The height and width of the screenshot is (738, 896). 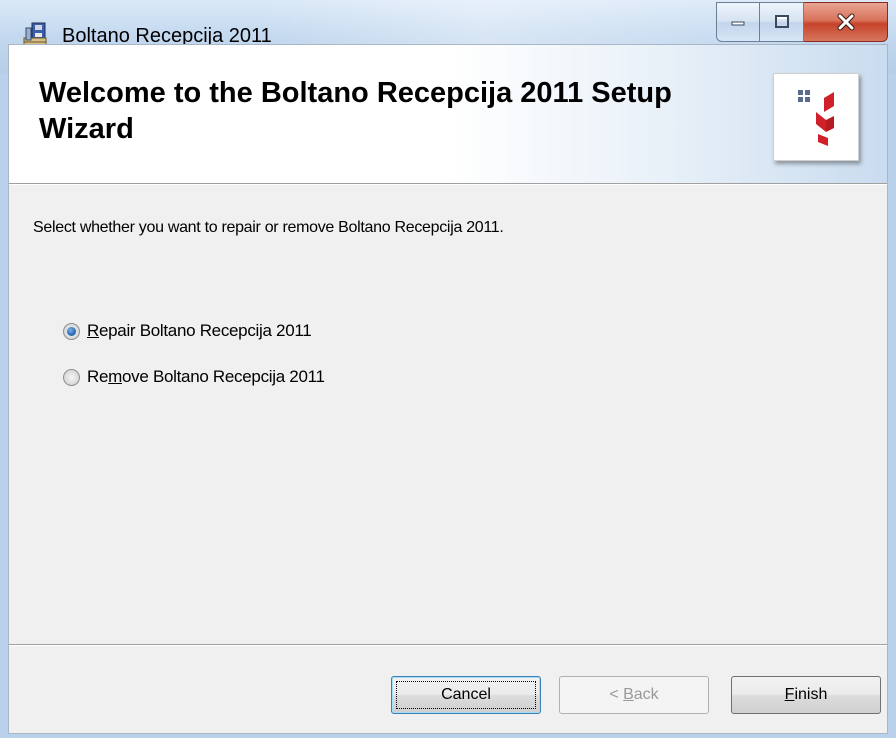 I want to click on finish-label: Finish, so click(x=806, y=694).